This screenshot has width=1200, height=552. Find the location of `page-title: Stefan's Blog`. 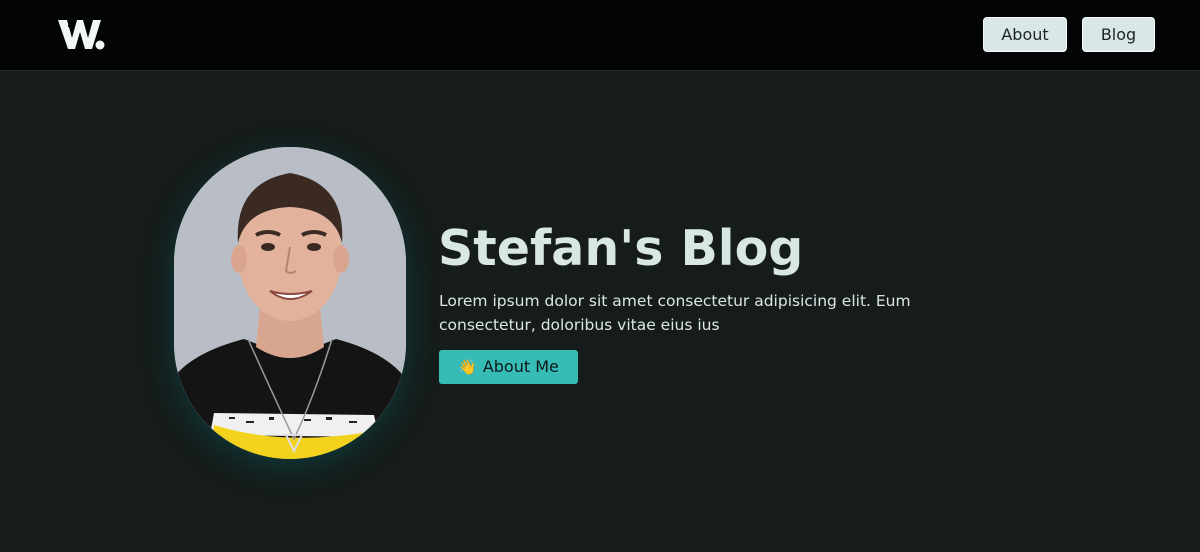

page-title: Stefan's Blog is located at coordinates (621, 248).